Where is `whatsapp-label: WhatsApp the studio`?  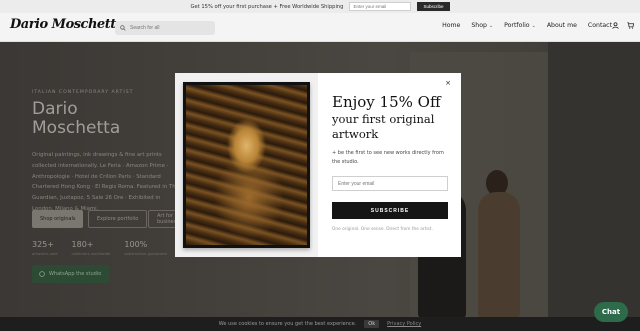
whatsapp-label: WhatsApp the studio is located at coordinates (75, 274).